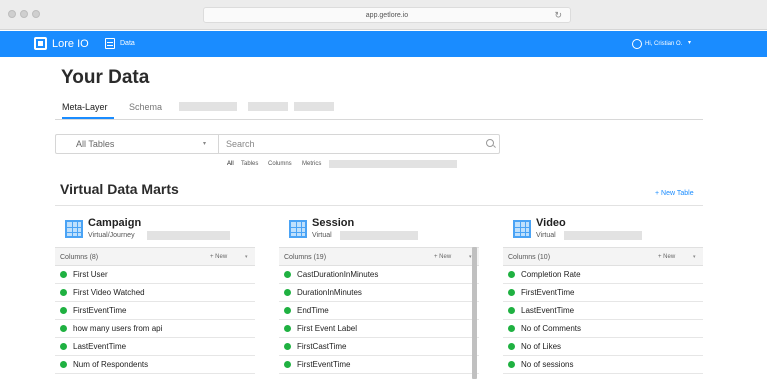 This screenshot has height=379, width=767. I want to click on tab-meta-layer: Meta-Layer, so click(85, 107).